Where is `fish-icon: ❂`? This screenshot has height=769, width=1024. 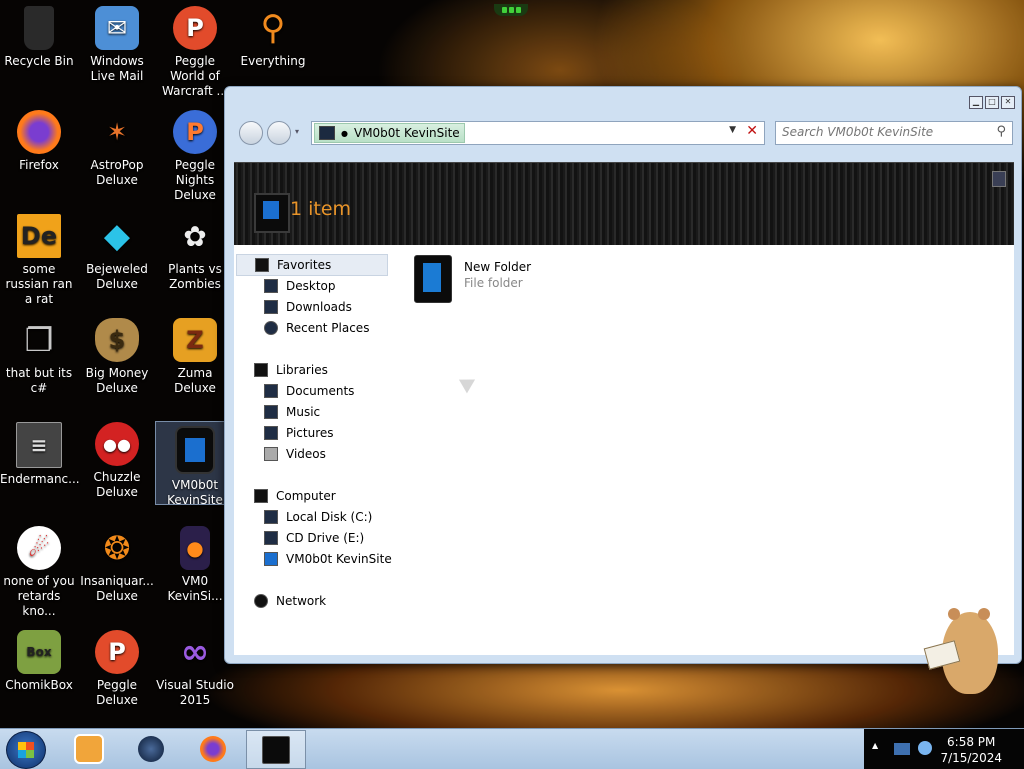 fish-icon: ❂ is located at coordinates (117, 547).